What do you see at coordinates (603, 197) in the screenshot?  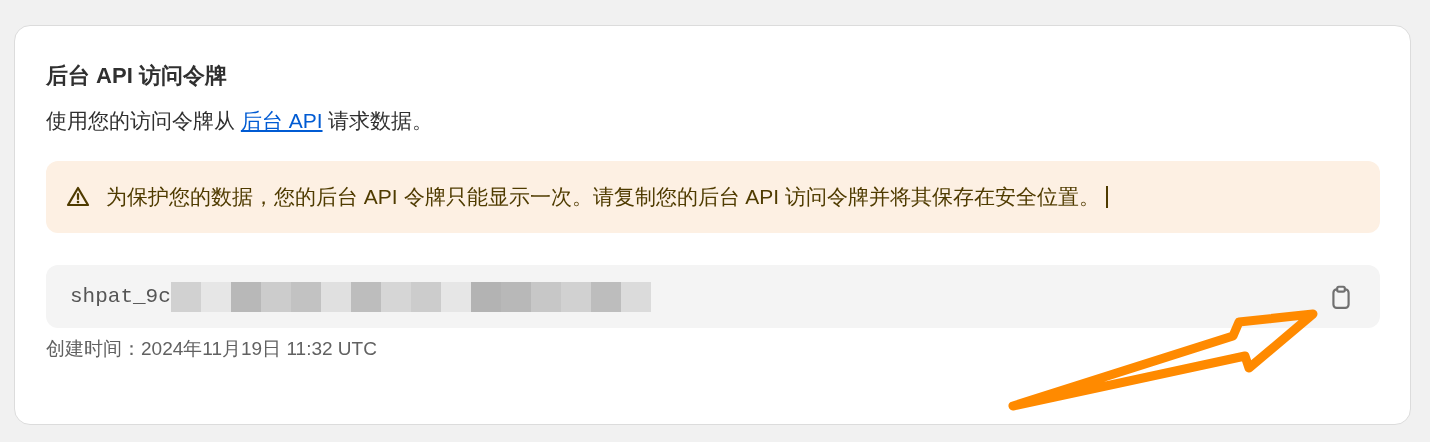 I see `warning-text: 为保护您的数据，您的后台 API 令牌只能显示一次。请复制您的后台 API 访问令牌并将其保存在安全位置。` at bounding box center [603, 197].